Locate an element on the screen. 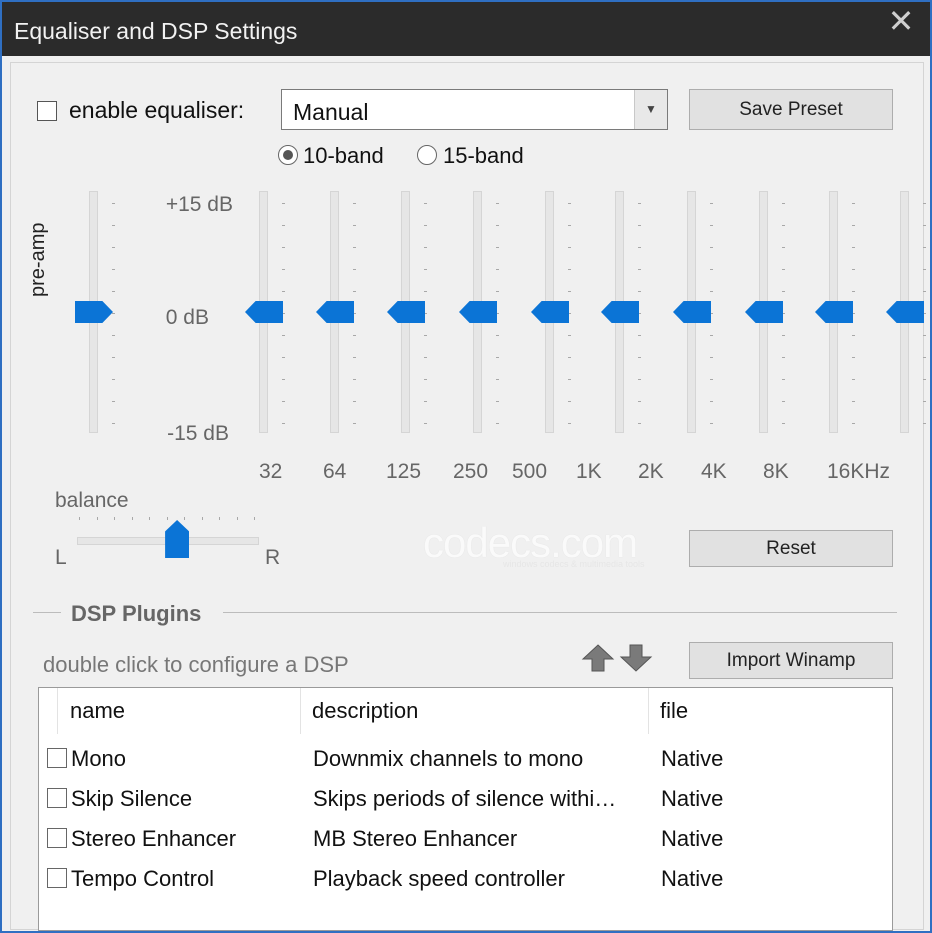 The height and width of the screenshot is (933, 932). plugin-name: Tempo Control is located at coordinates (143, 878).